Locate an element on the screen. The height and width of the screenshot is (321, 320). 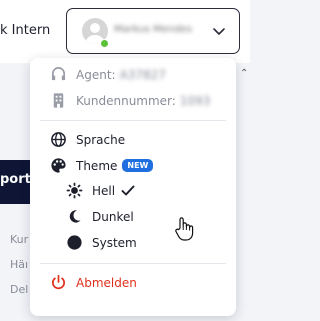
checkmark-icon is located at coordinates (128, 190).